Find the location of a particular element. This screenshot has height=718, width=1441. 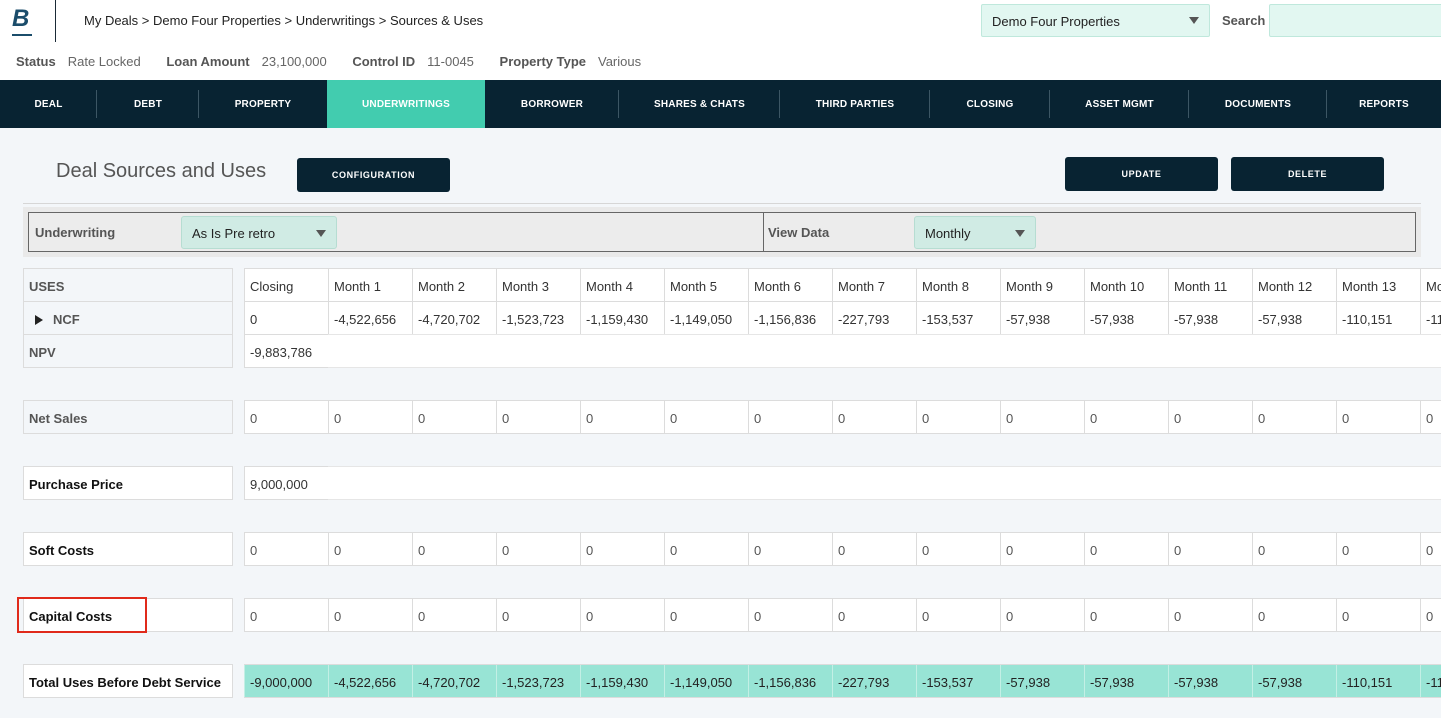

total-cell: -110,151 is located at coordinates (1378, 681).